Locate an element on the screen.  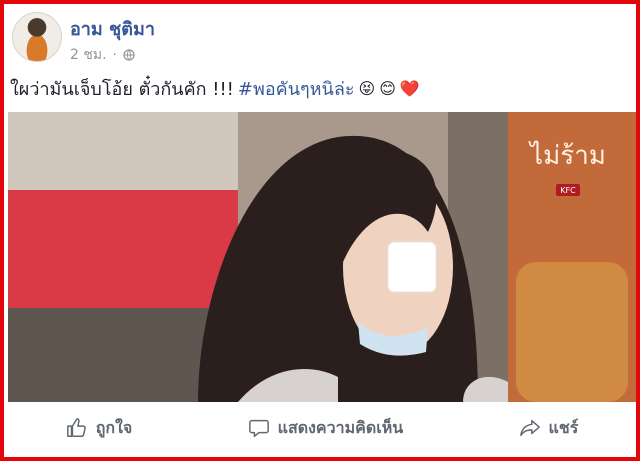
share-icon is located at coordinates (529, 428).